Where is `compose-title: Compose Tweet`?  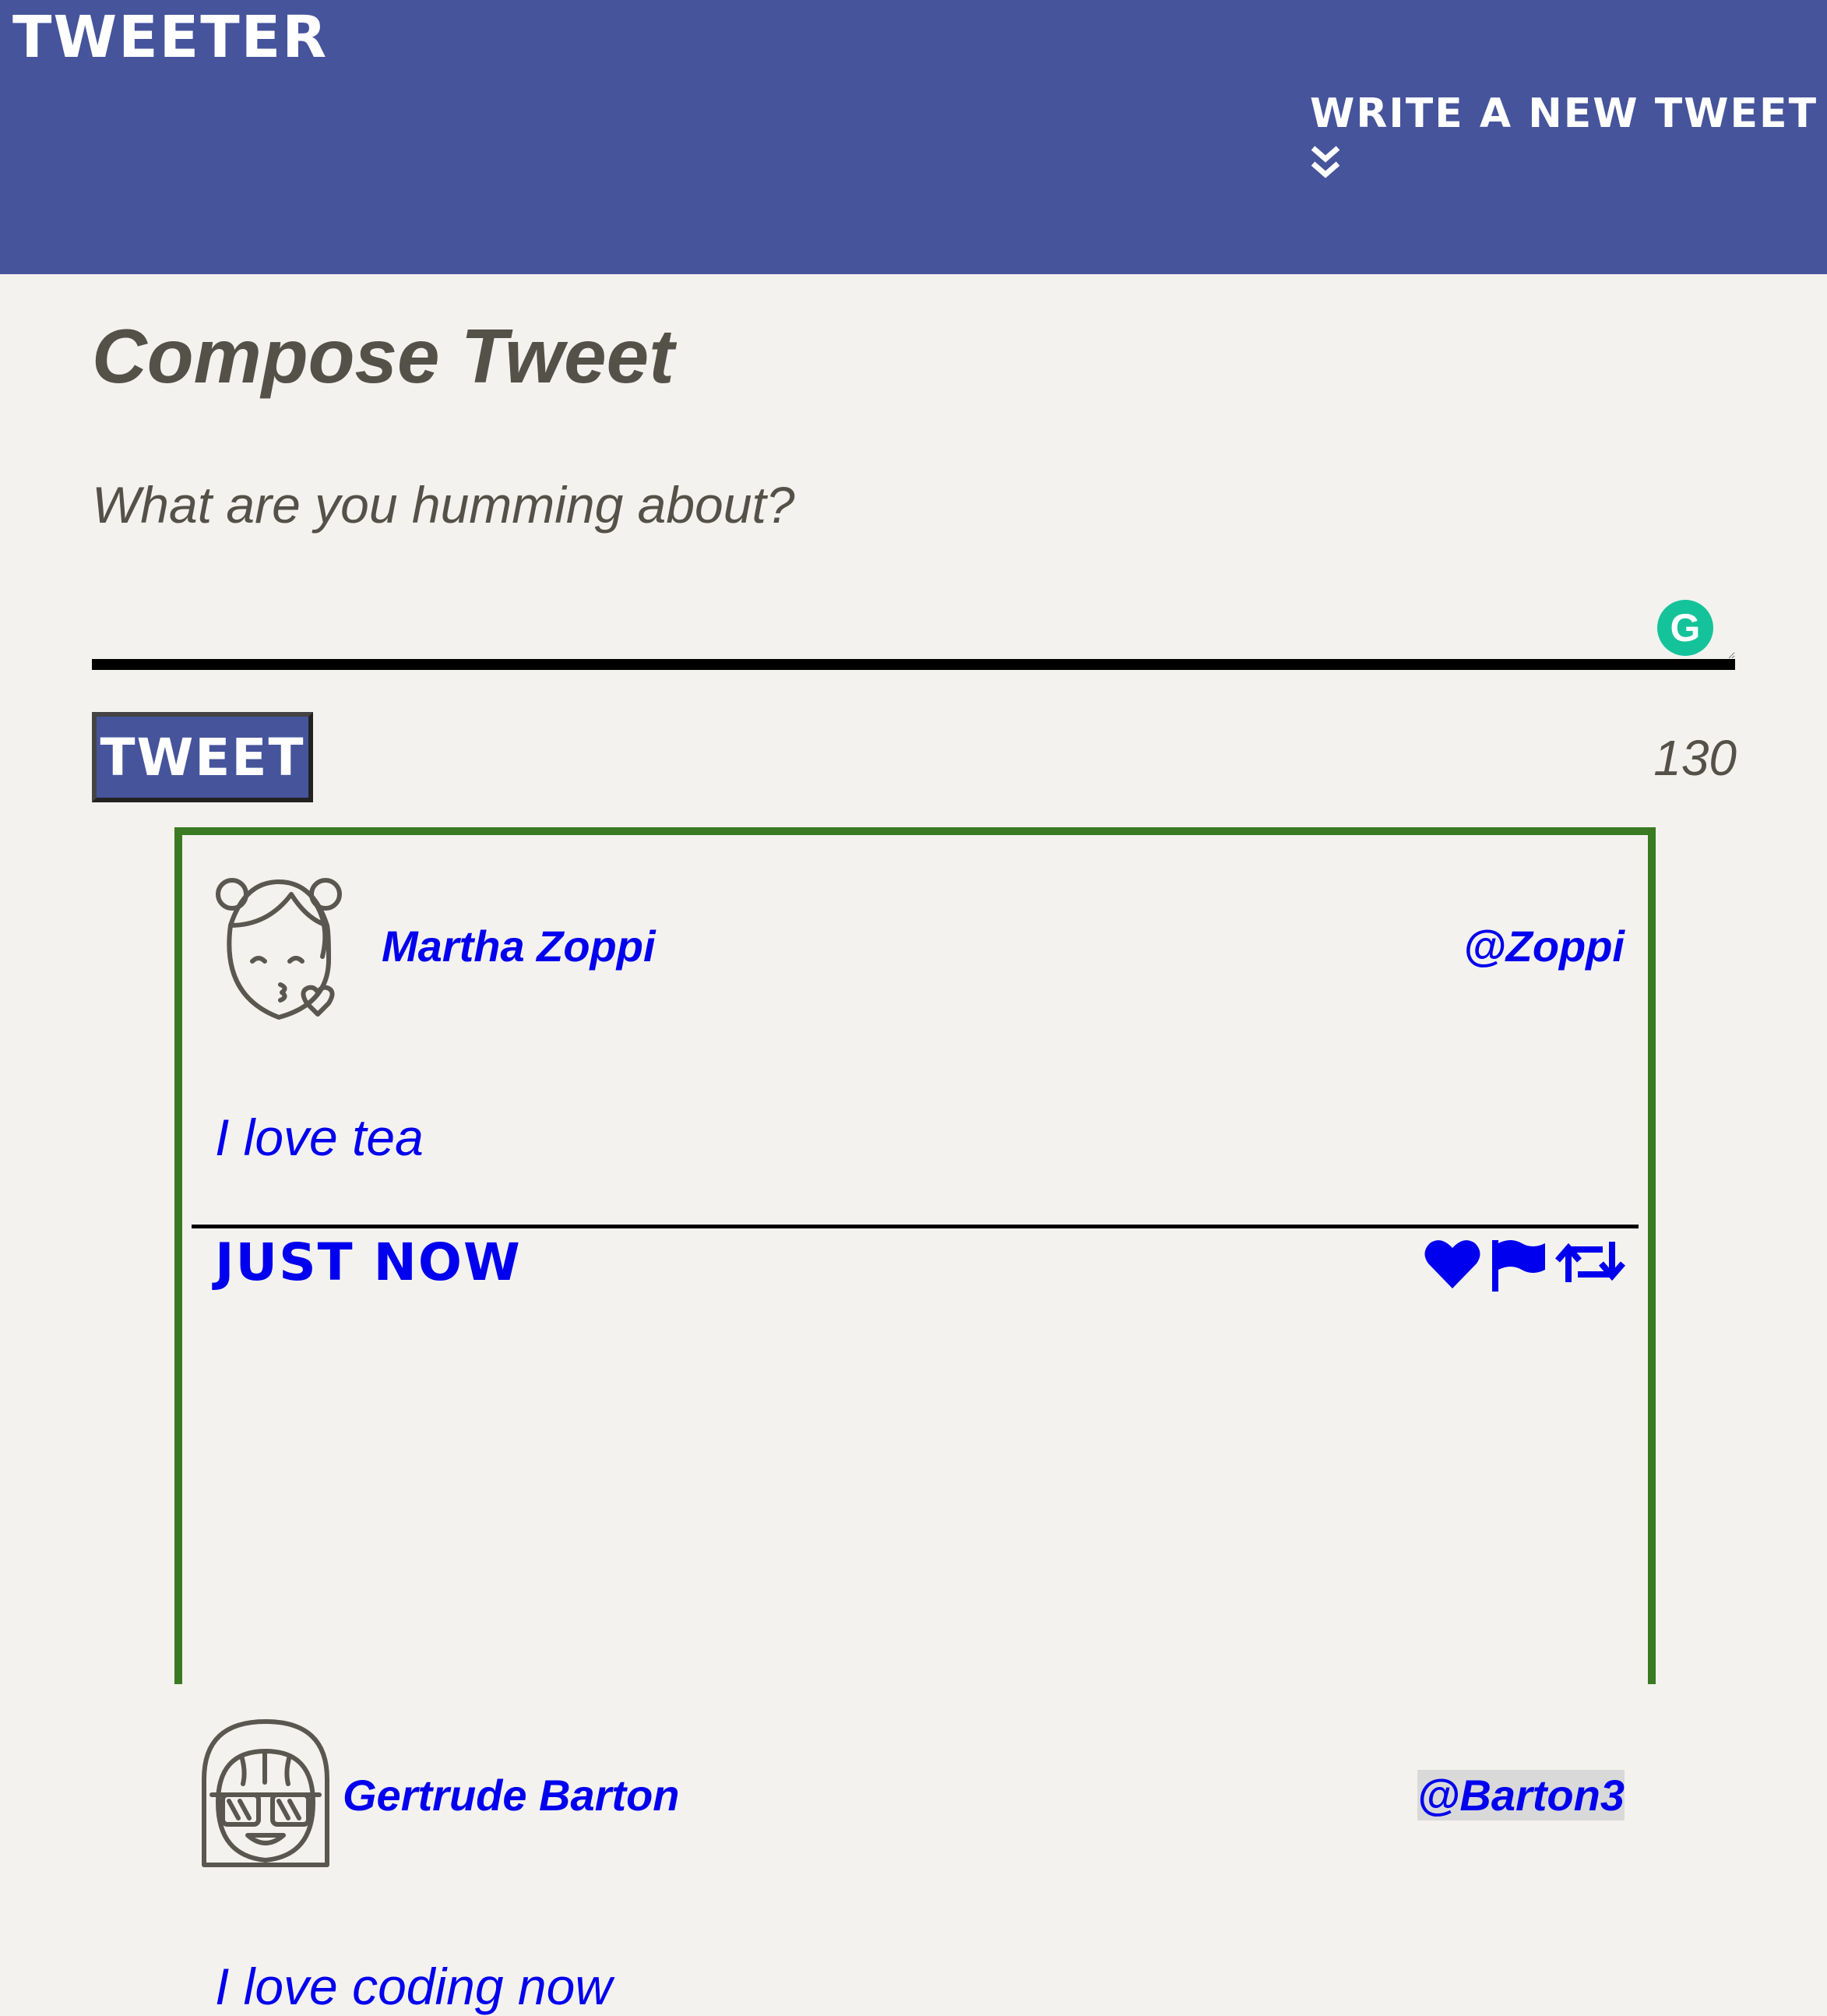 compose-title: Compose Tweet is located at coordinates (383, 356).